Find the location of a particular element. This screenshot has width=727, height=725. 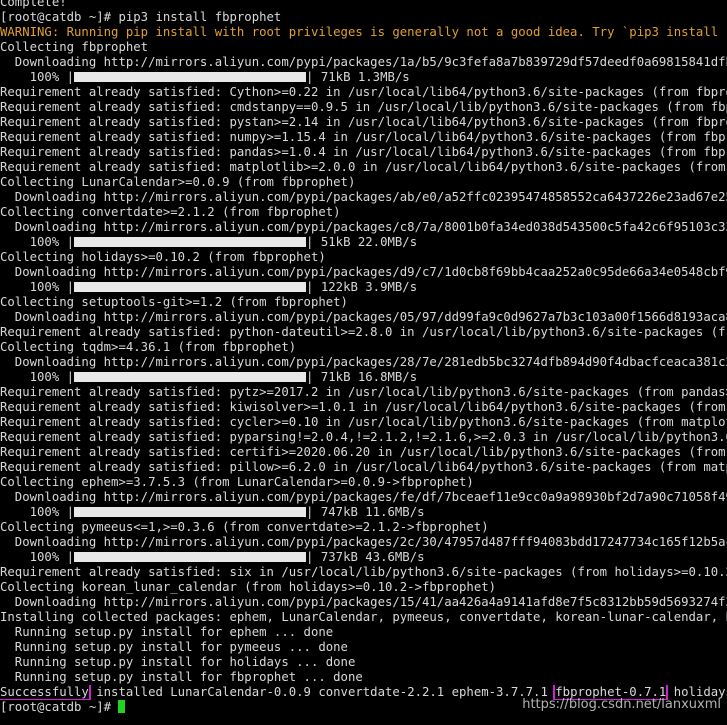

progress-line: 100% | | 747kB 11.6MB/s is located at coordinates (363, 512).